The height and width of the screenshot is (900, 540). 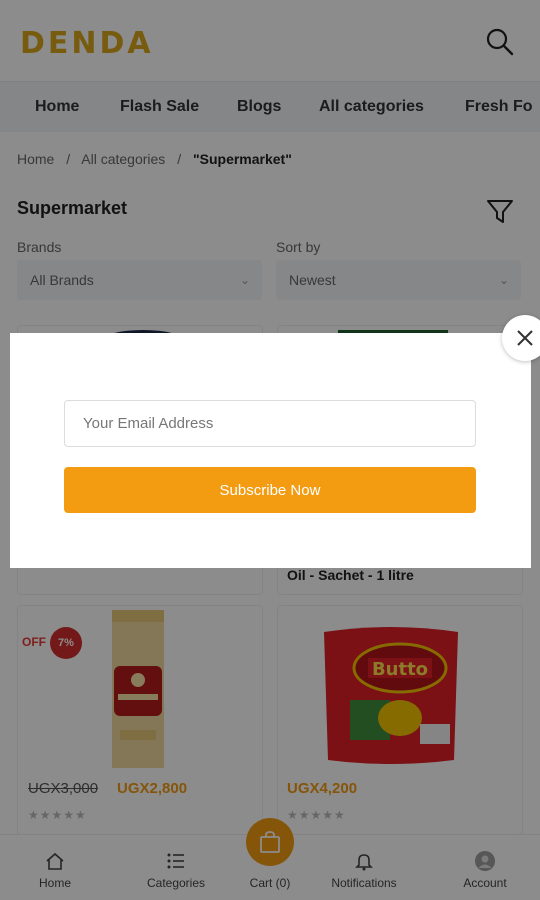 What do you see at coordinates (270, 490) in the screenshot?
I see `subscribe-button: Subscribe Now` at bounding box center [270, 490].